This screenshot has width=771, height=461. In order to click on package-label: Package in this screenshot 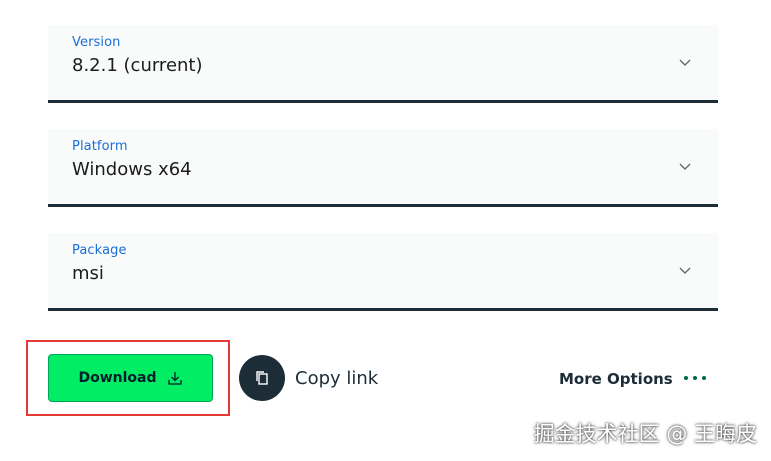, I will do `click(99, 250)`.